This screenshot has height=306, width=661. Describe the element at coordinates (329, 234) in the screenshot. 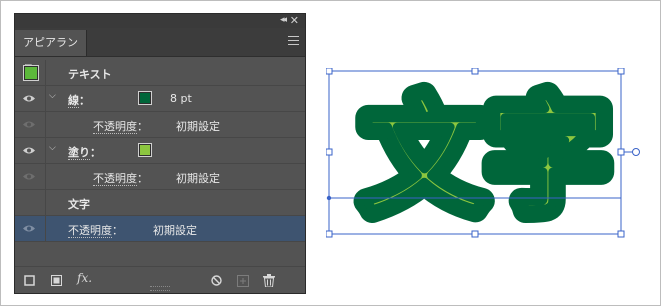

I see `handle-bottom-left` at that location.